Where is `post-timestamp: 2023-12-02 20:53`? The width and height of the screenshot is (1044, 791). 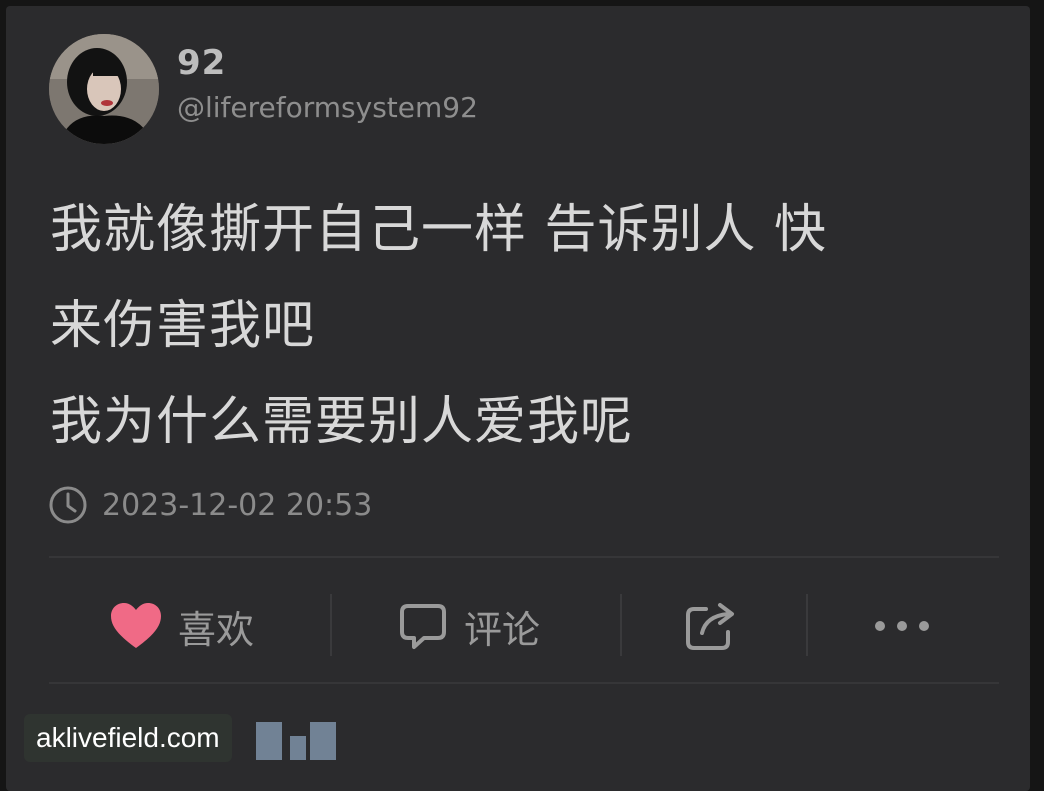 post-timestamp: 2023-12-02 20:53 is located at coordinates (210, 505).